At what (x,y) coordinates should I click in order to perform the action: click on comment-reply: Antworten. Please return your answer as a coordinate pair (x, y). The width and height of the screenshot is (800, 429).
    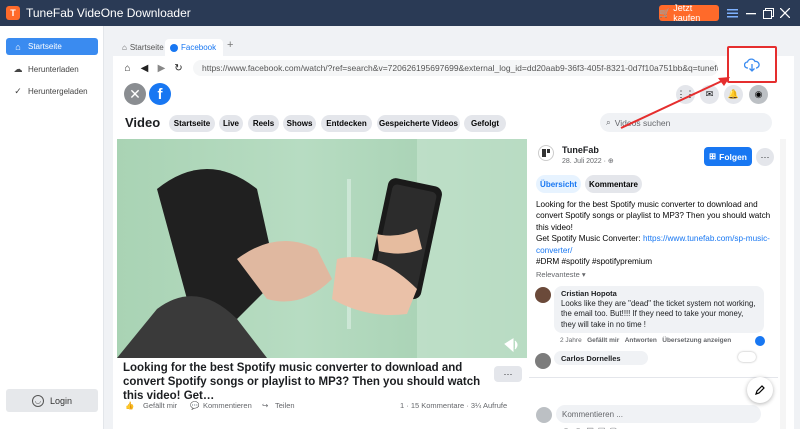
    Looking at the image, I should click on (641, 340).